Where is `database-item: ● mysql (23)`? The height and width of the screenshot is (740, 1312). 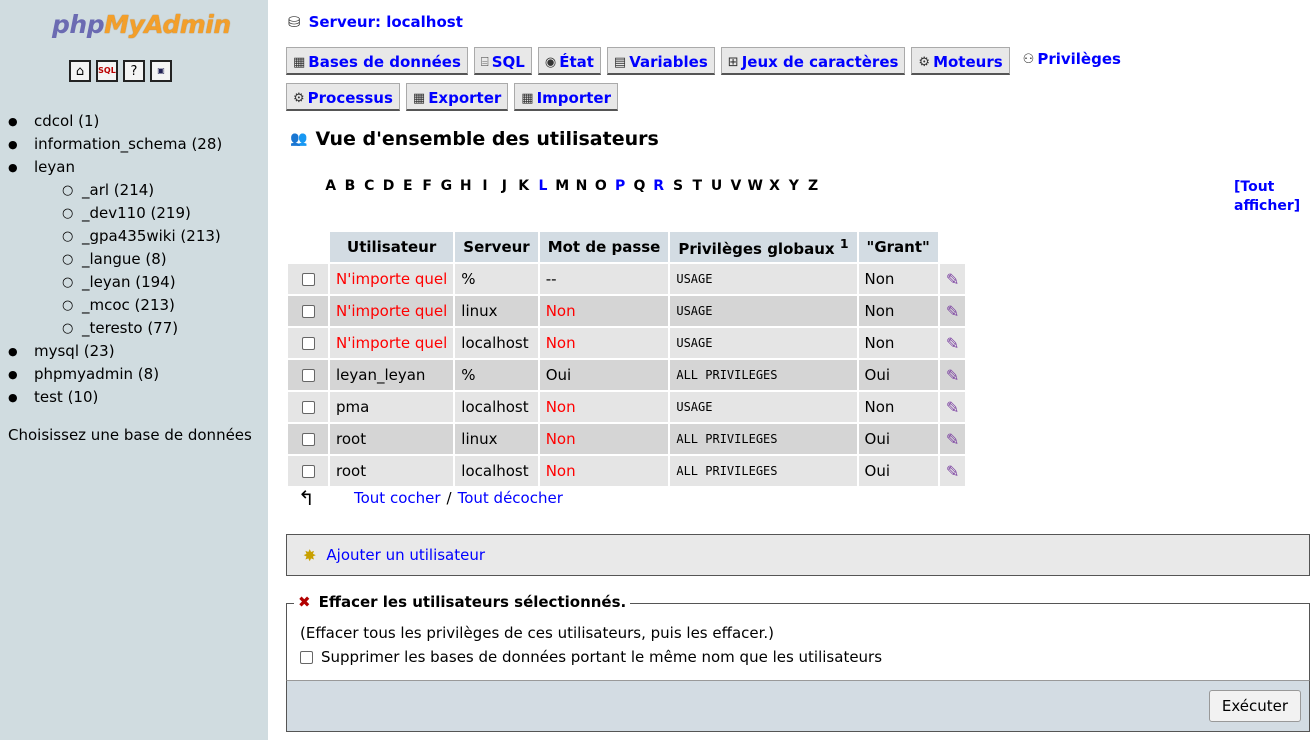 database-item: ● mysql (23) is located at coordinates (115, 351).